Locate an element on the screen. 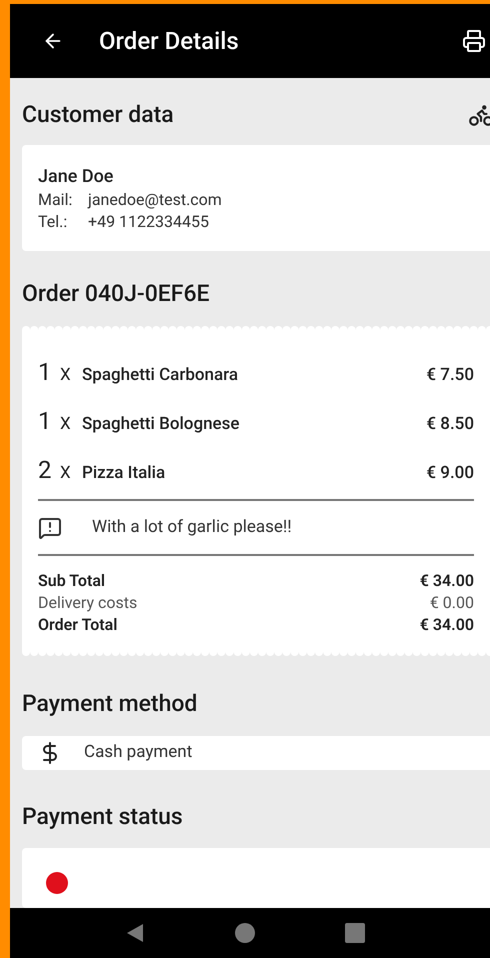 This screenshot has width=490, height=958. field-value: janedoe@test.com is located at coordinates (155, 199).